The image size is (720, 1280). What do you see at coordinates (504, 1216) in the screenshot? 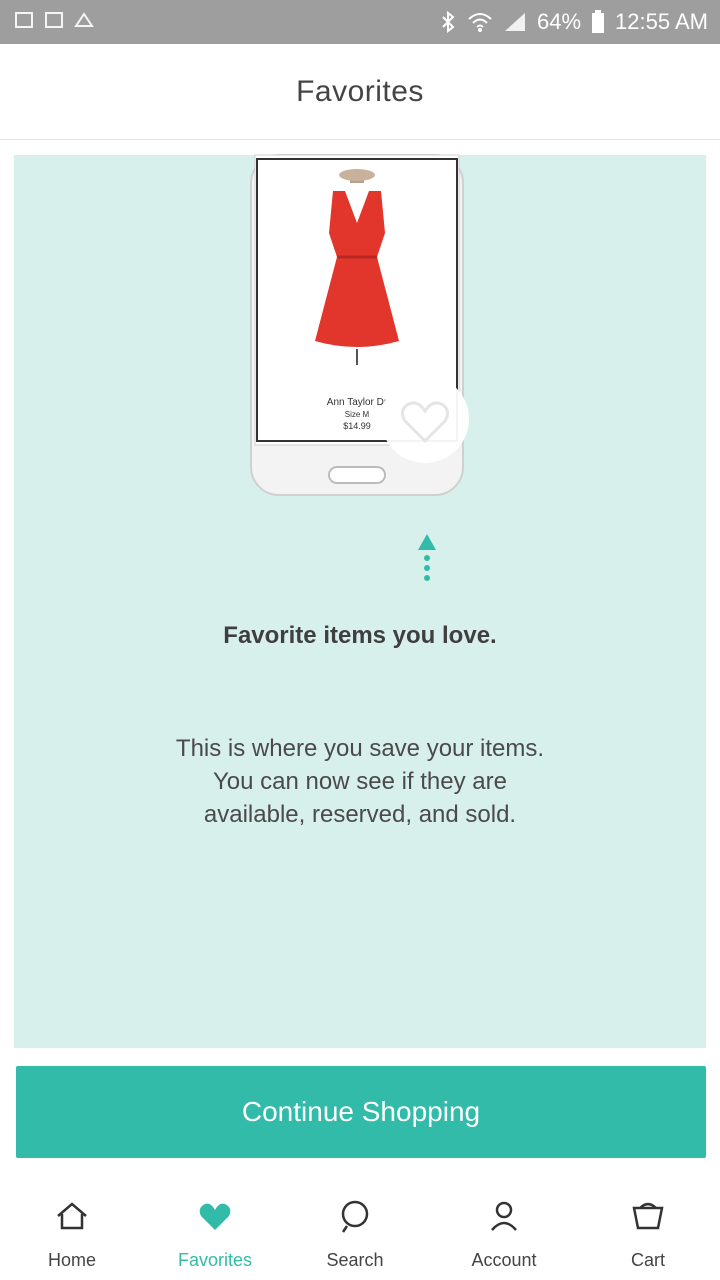
I see `account-icon` at bounding box center [504, 1216].